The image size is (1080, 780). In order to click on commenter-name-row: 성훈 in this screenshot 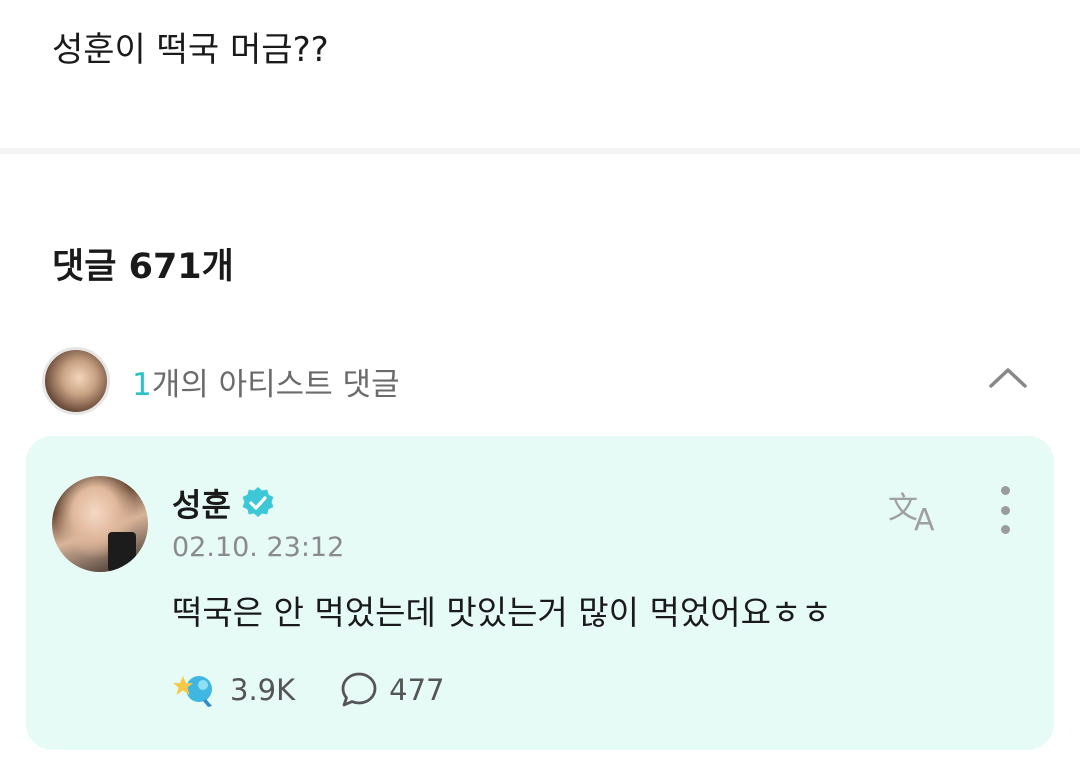, I will do `click(223, 503)`.